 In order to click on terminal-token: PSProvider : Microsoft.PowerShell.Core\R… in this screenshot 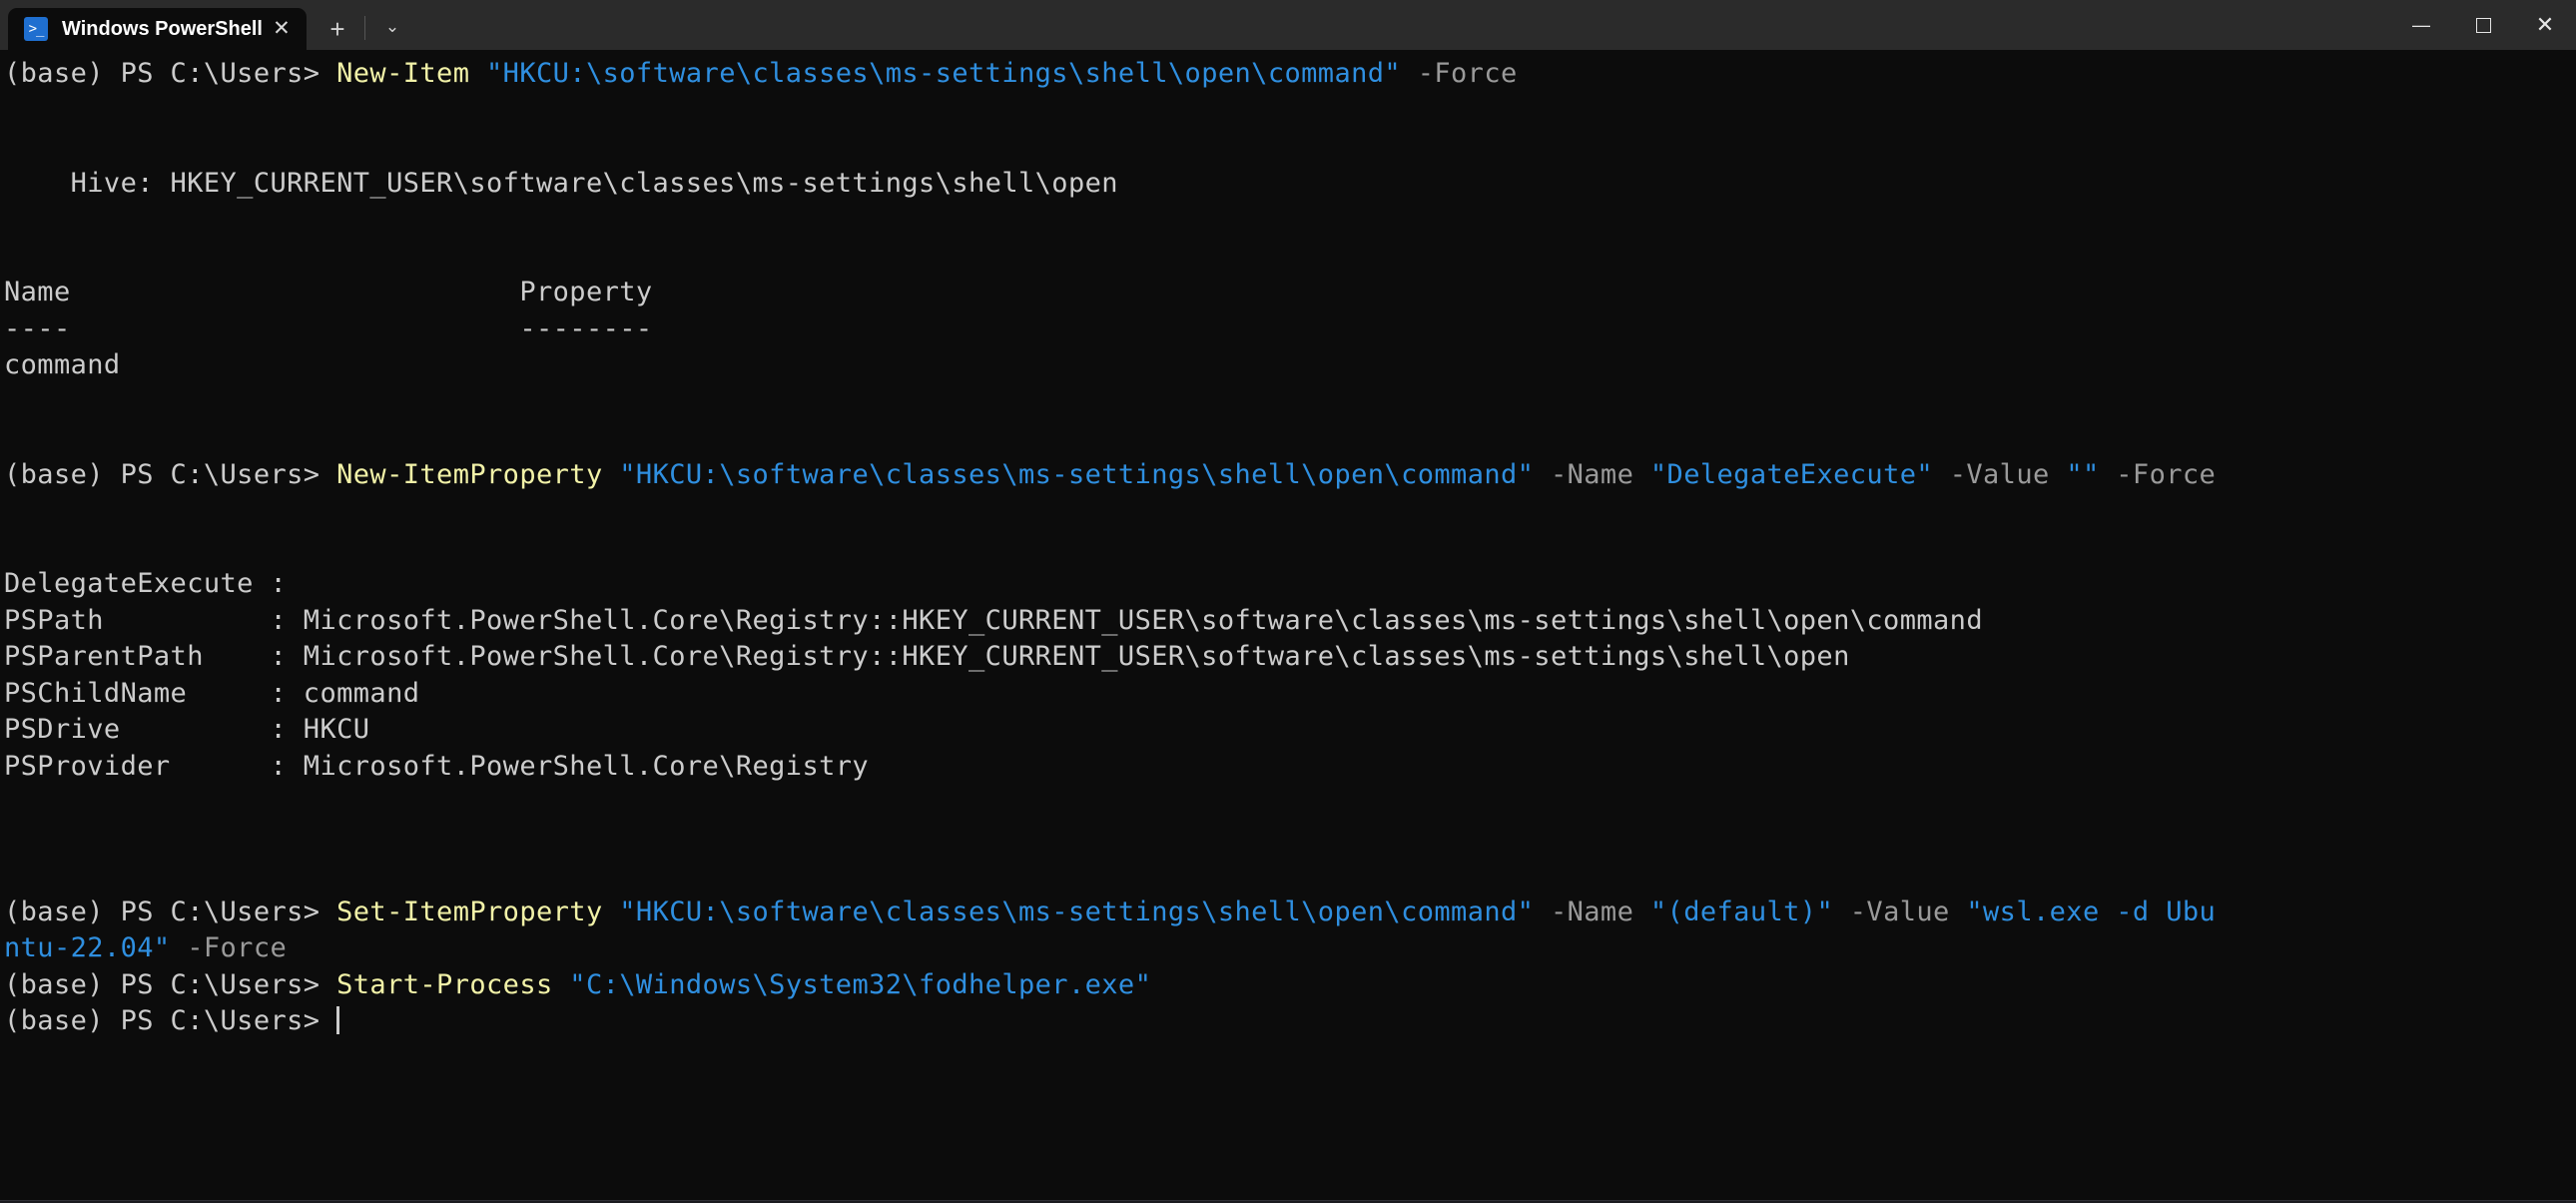, I will do `click(437, 766)`.